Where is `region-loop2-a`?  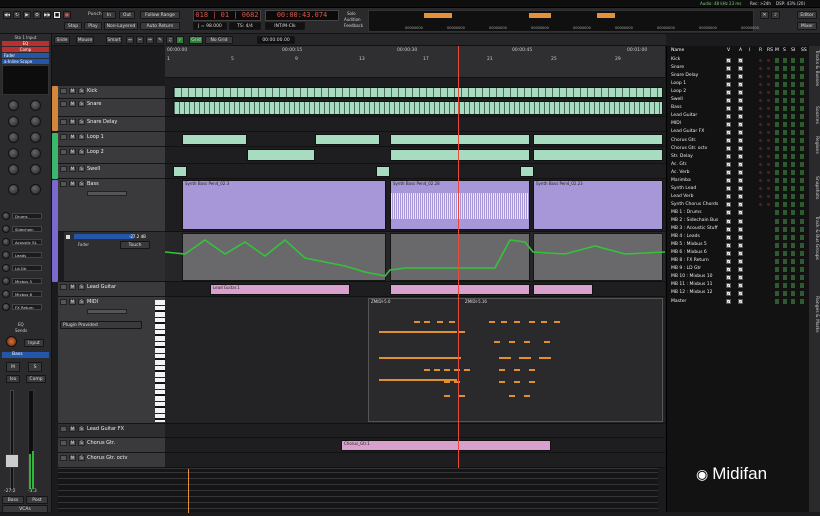 region-loop2-a is located at coordinates (281, 155).